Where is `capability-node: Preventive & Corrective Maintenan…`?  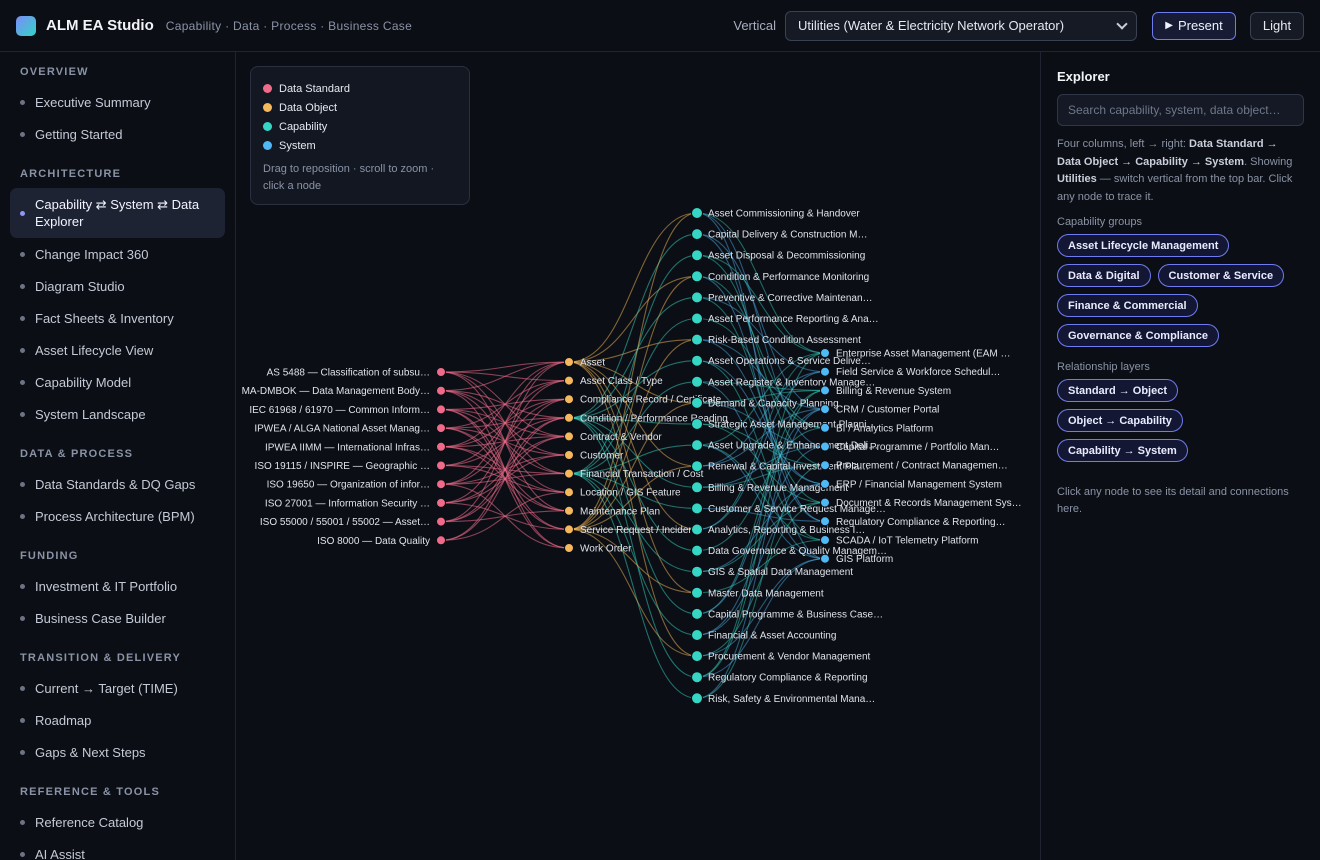
capability-node: Preventive & Corrective Maintenan… is located at coordinates (782, 297).